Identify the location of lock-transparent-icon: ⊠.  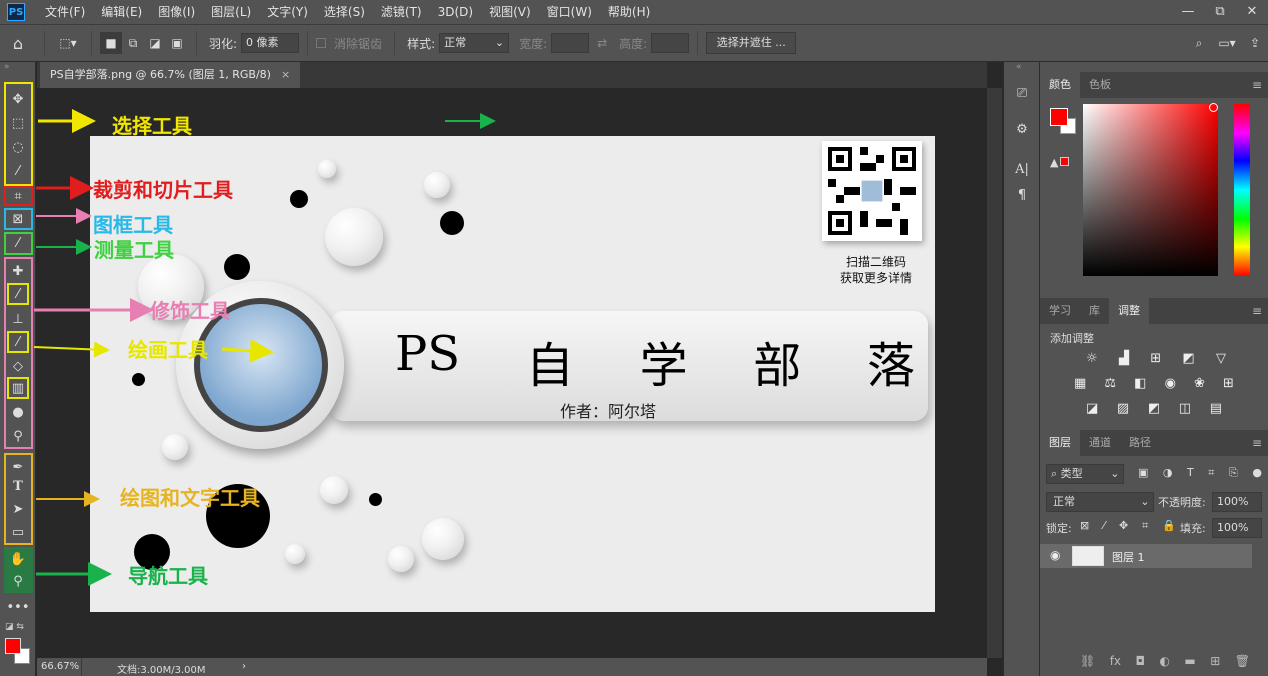
(1084, 526).